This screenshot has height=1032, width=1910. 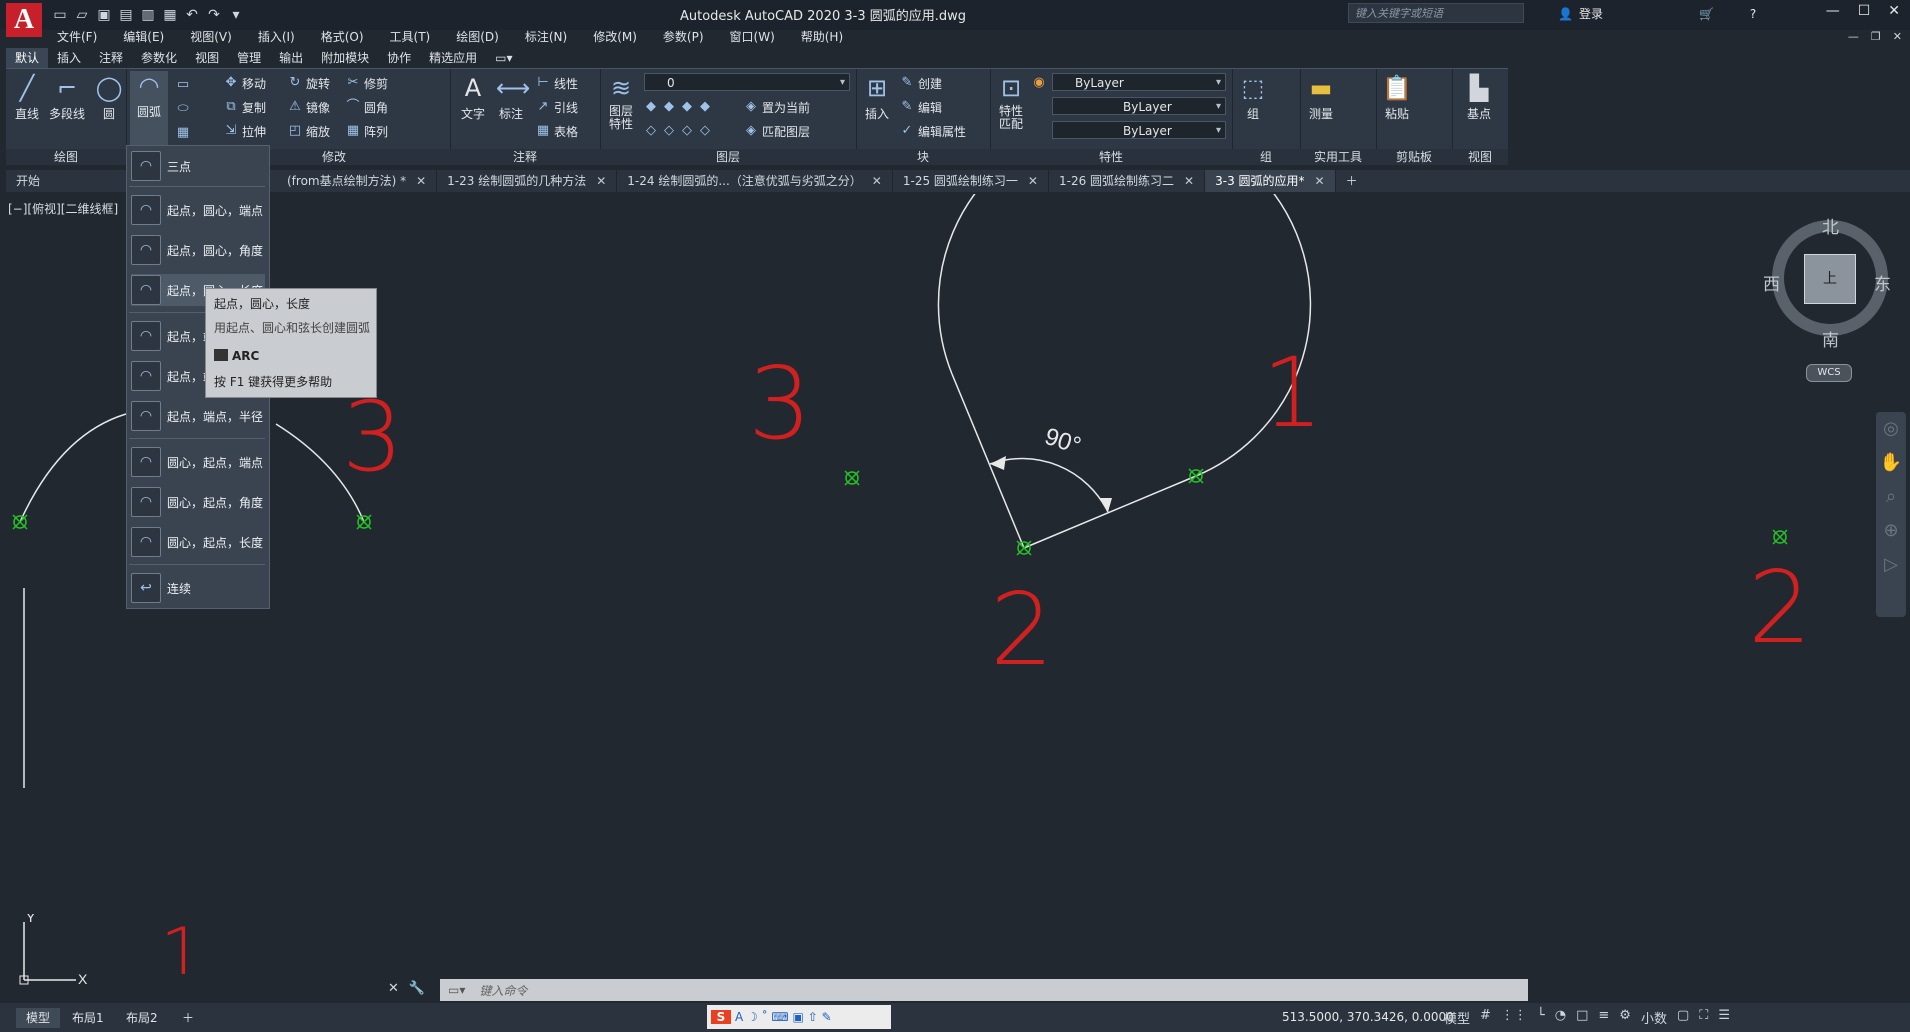 I want to click on menu-view: 视图(V), so click(x=211, y=37).